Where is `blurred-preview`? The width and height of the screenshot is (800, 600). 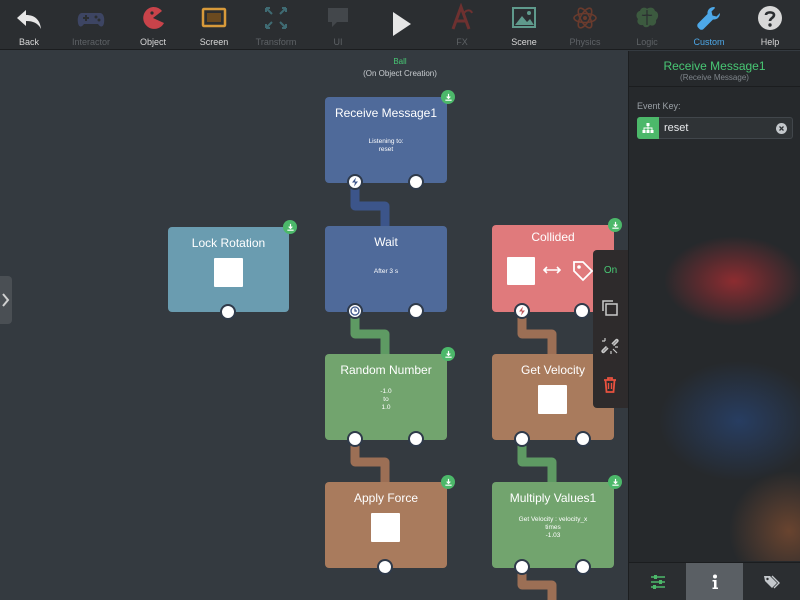
blurred-preview is located at coordinates (714, 356).